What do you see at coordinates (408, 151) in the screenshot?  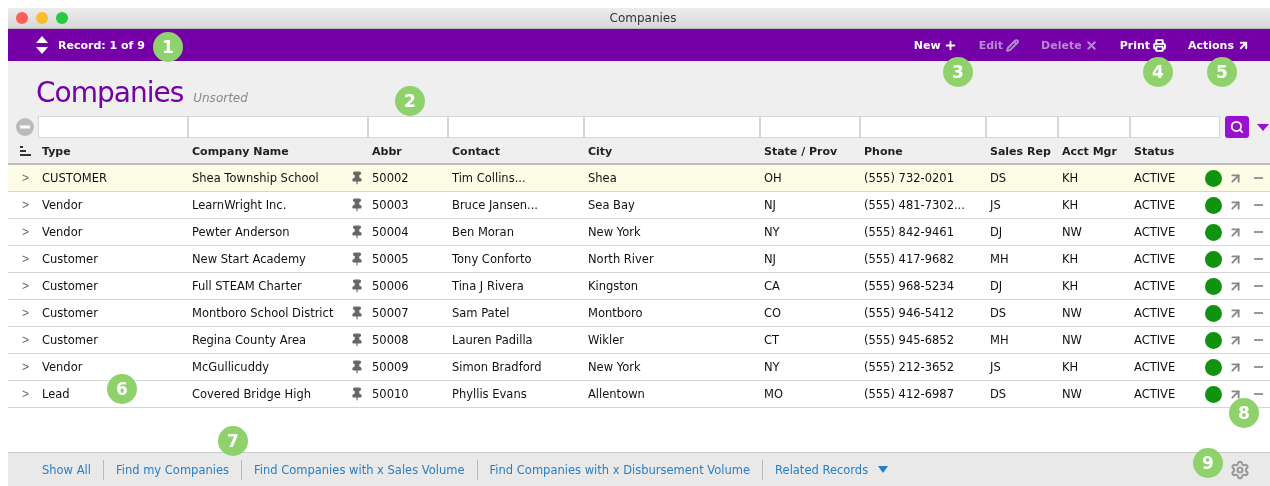 I see `column-header: Abbr` at bounding box center [408, 151].